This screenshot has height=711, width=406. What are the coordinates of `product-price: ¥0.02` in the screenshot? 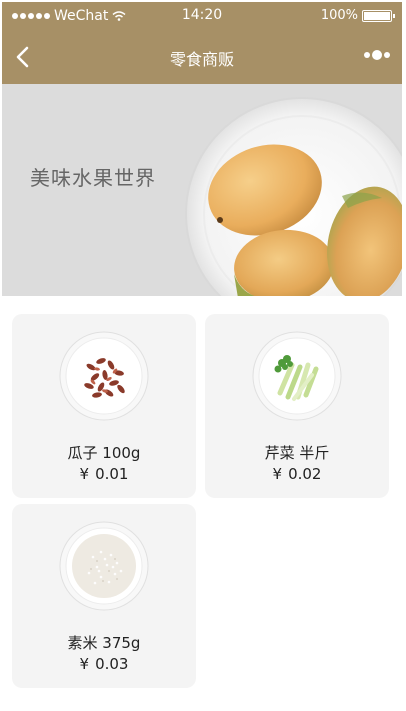 It's located at (297, 474).